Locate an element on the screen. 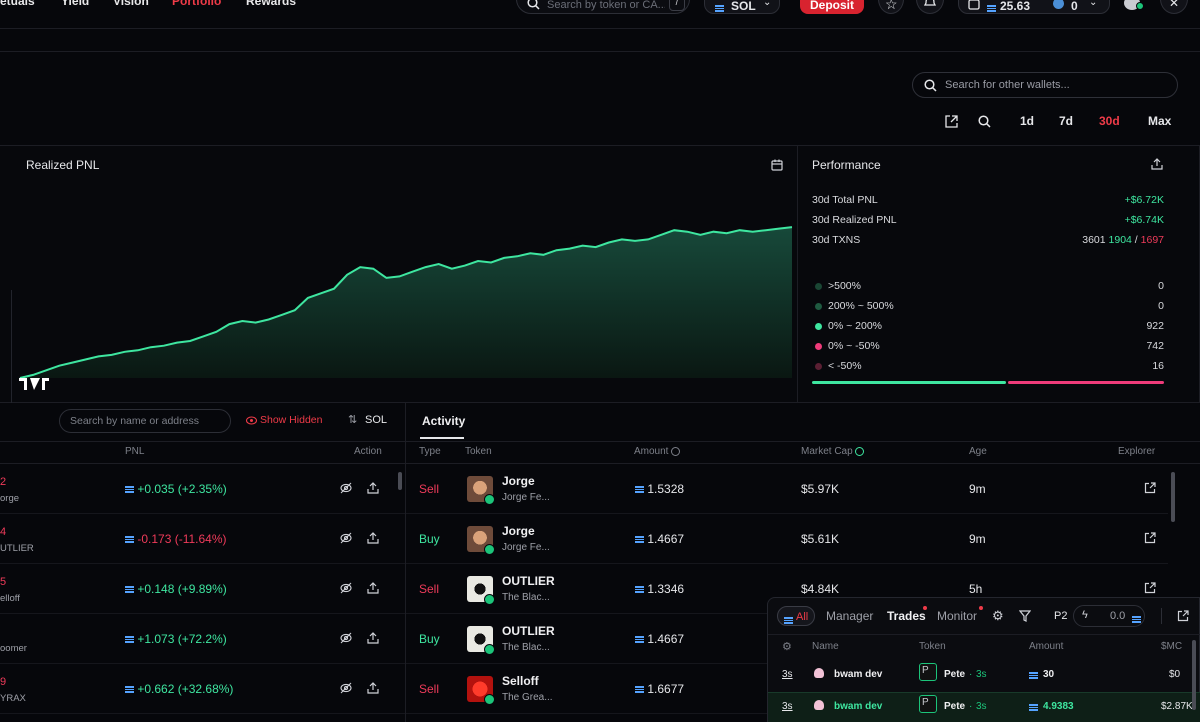 The image size is (1200, 722). activity-scrollbar is located at coordinates (1173, 497).